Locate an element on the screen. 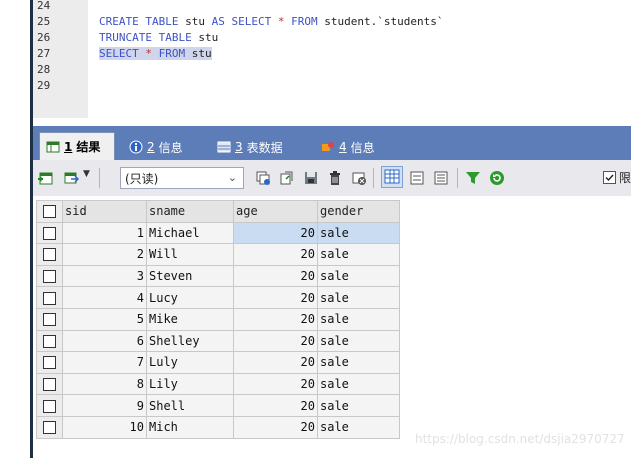 This screenshot has height=458, width=631. left-panel-edge is located at coordinates (16, 229).